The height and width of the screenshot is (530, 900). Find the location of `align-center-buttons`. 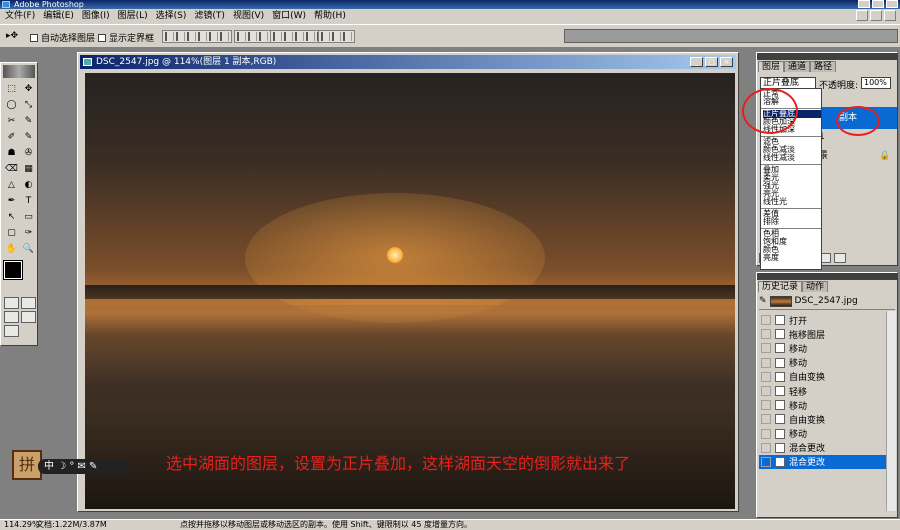

align-center-buttons is located at coordinates (252, 36).